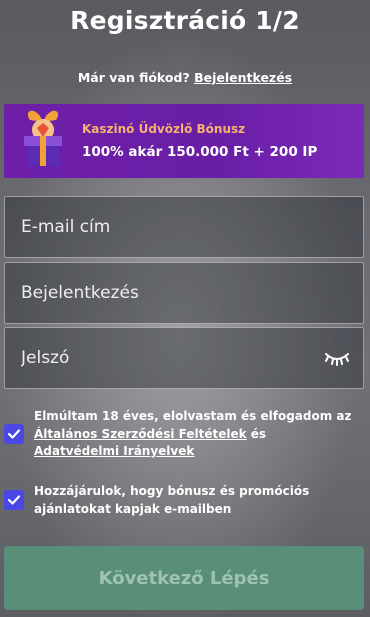  What do you see at coordinates (133, 77) in the screenshot?
I see `login-prompt-text: Már van fiókod?` at bounding box center [133, 77].